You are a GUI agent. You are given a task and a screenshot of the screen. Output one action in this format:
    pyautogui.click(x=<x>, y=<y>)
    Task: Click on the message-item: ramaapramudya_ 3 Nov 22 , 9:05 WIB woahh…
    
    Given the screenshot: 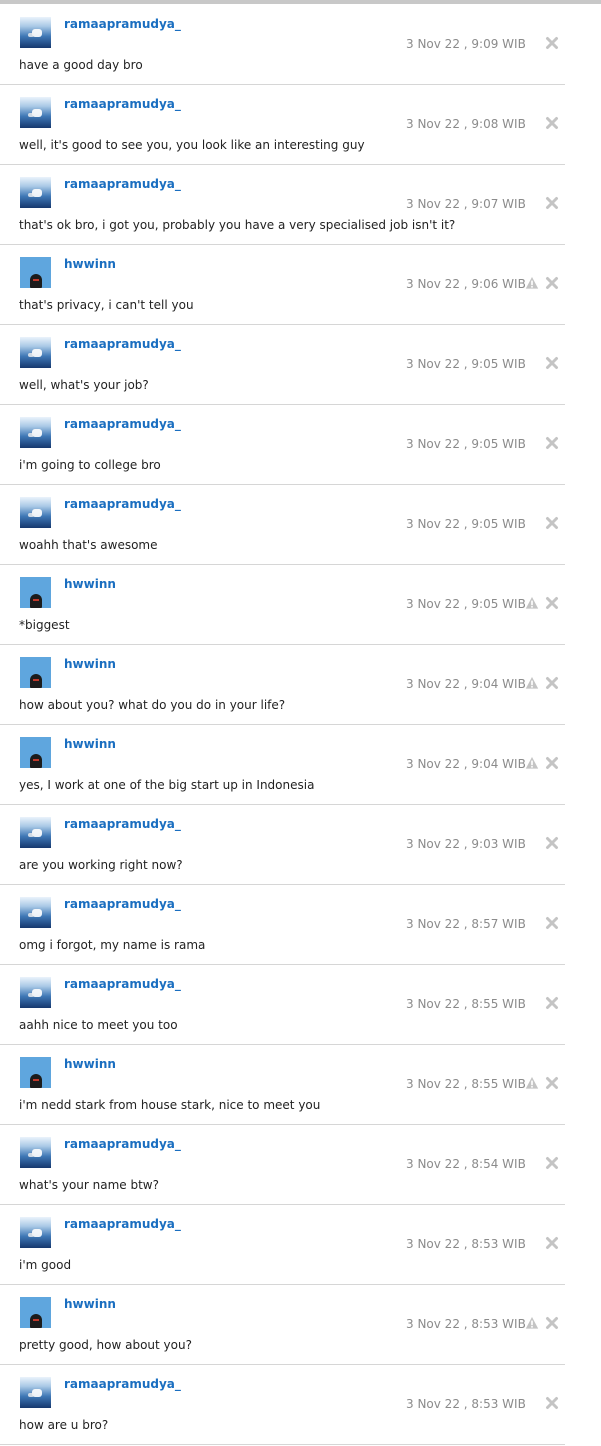 What is the action you would take?
    pyautogui.click(x=282, y=525)
    